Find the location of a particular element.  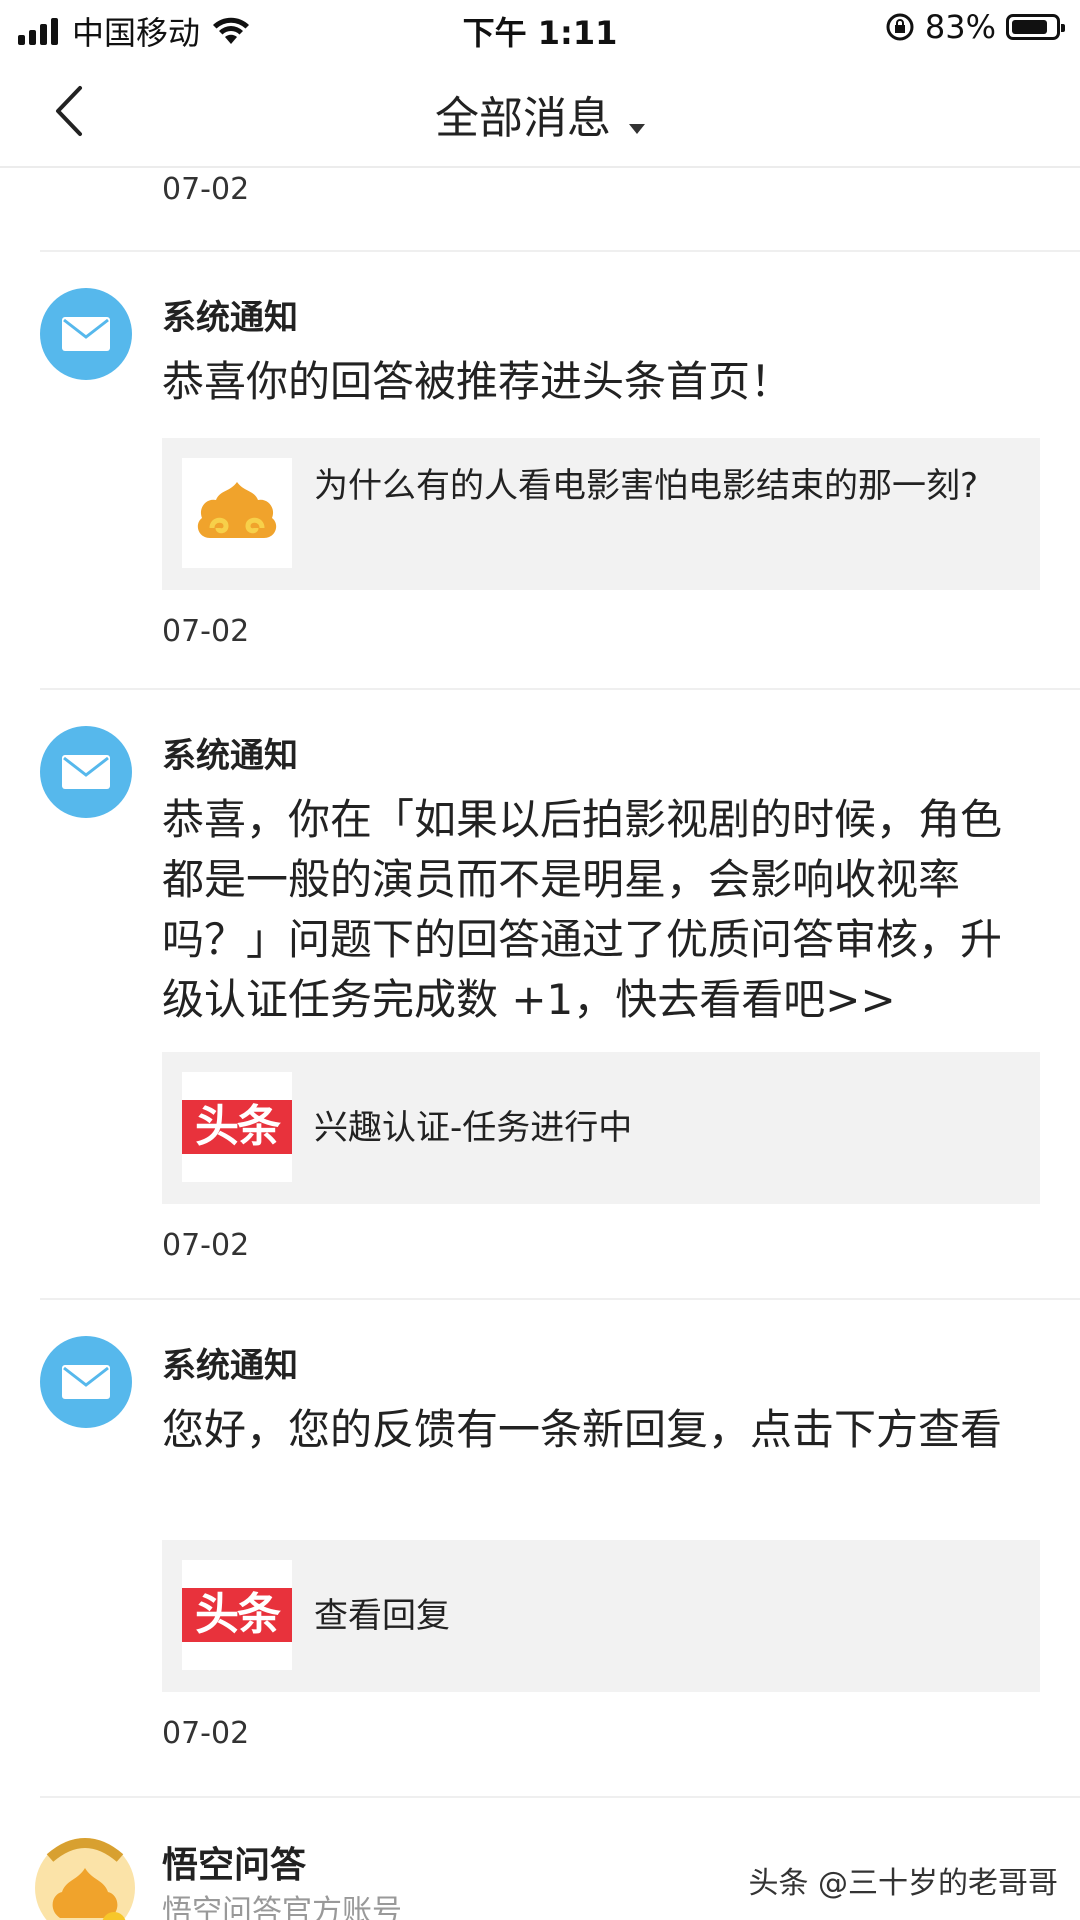

card-title: 为什么有的人看电影害怕电影结束的那一刻? is located at coordinates (646, 486).